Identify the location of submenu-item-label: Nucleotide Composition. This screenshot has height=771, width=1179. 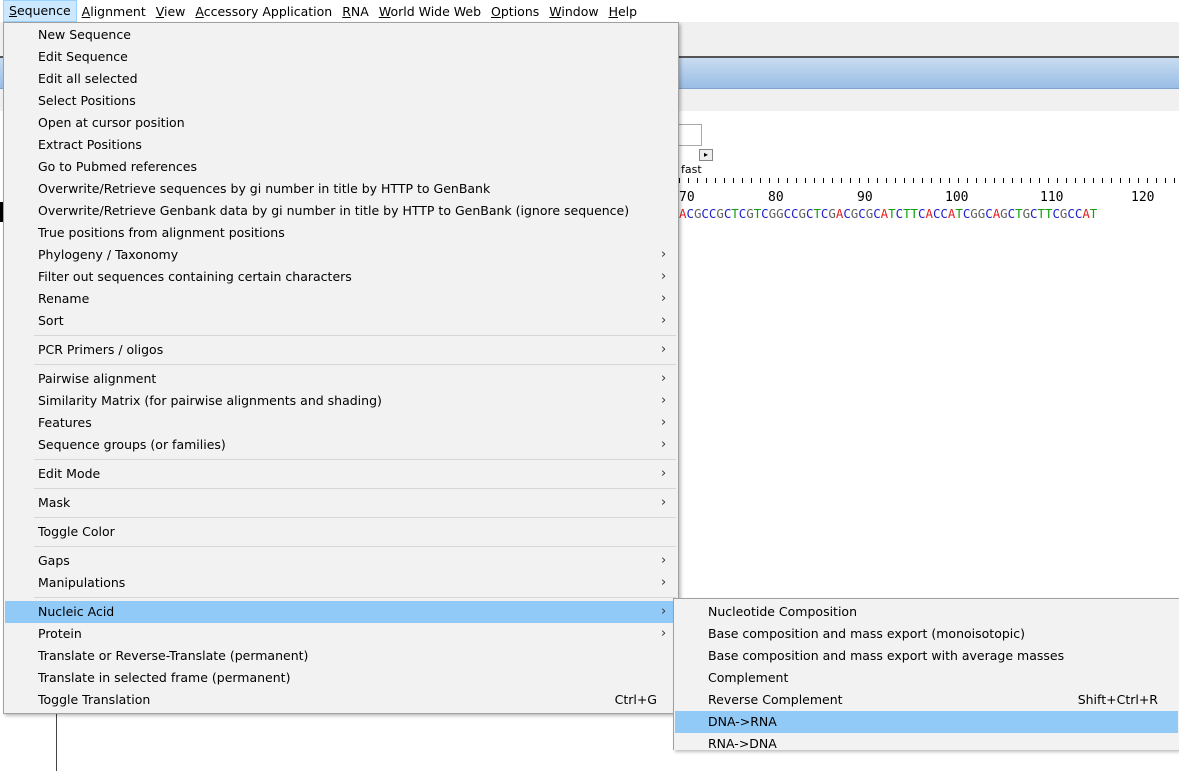
(782, 611).